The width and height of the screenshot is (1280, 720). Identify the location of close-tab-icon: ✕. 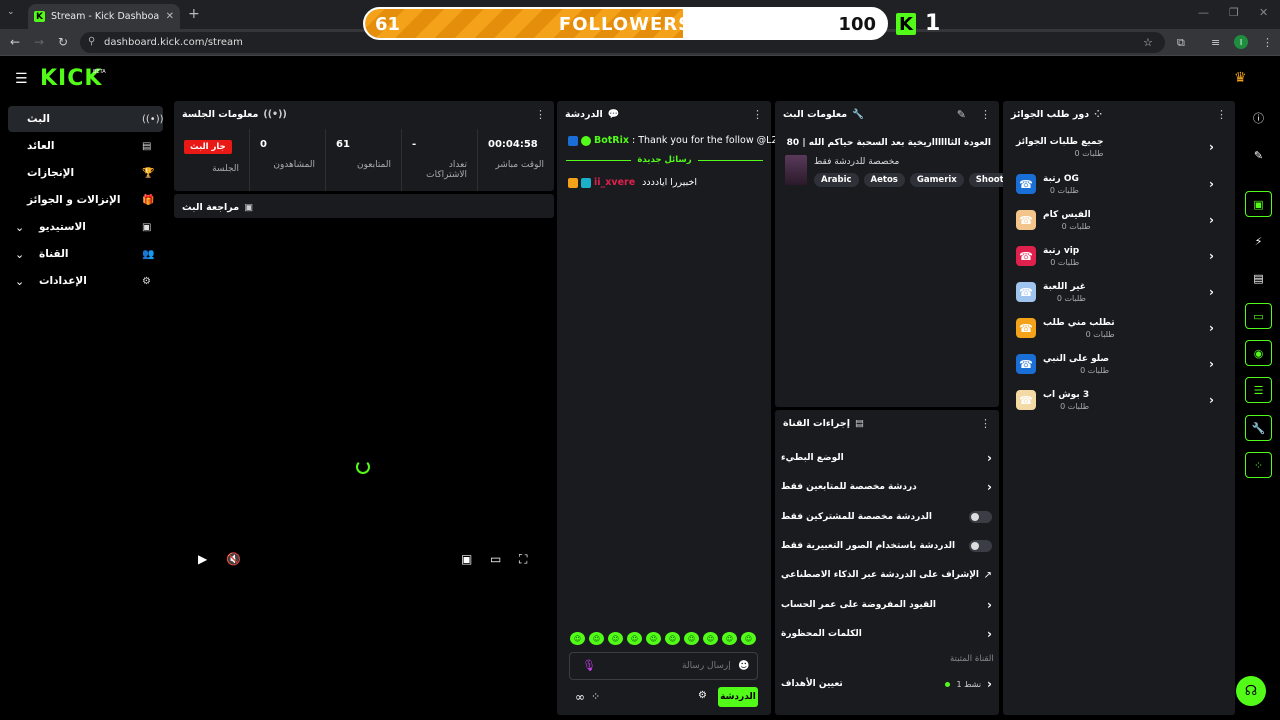
(170, 16).